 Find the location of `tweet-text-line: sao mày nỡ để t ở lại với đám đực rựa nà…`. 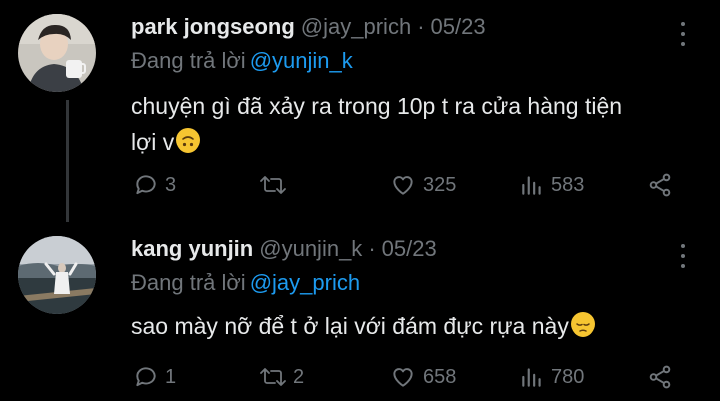

tweet-text-line: sao mày nỡ để t ở lại với đám đực rựa nà… is located at coordinates (350, 326).